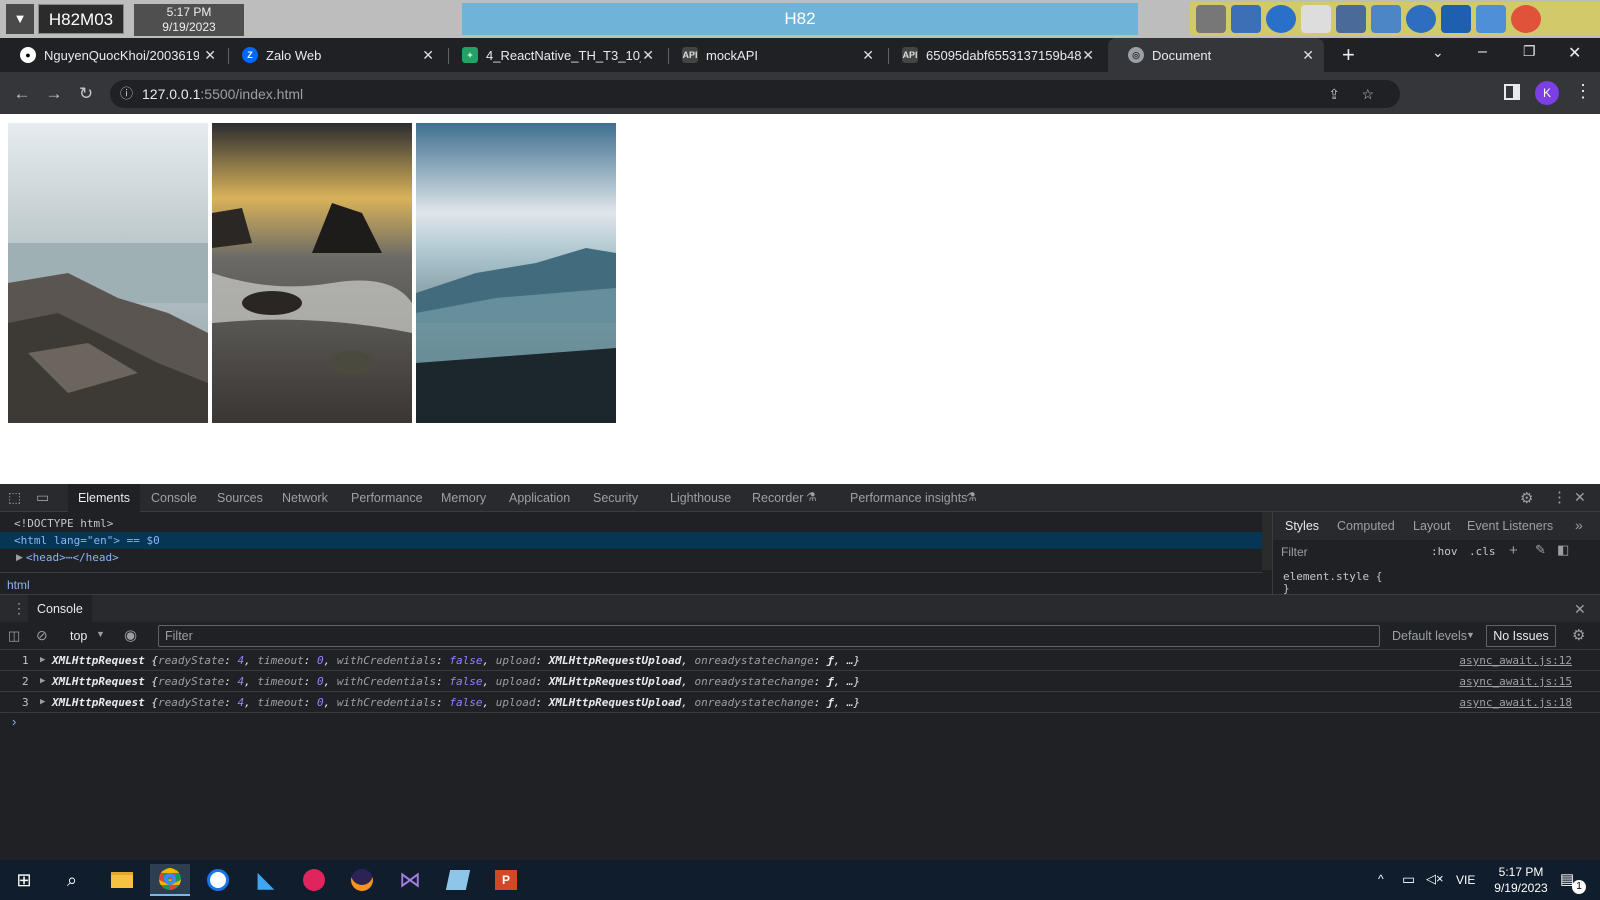  Describe the element at coordinates (14, 721) in the screenshot. I see `console-prompt: ›` at that location.